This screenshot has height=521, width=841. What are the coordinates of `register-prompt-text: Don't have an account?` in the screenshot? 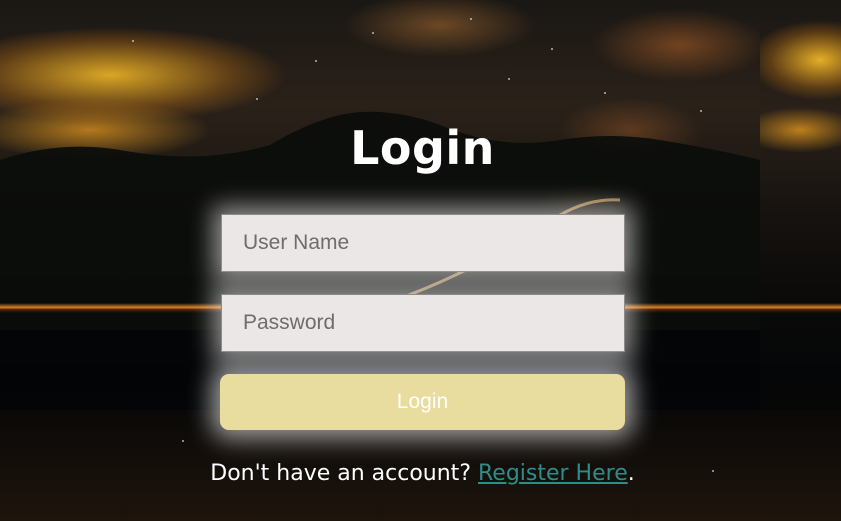 It's located at (344, 473).